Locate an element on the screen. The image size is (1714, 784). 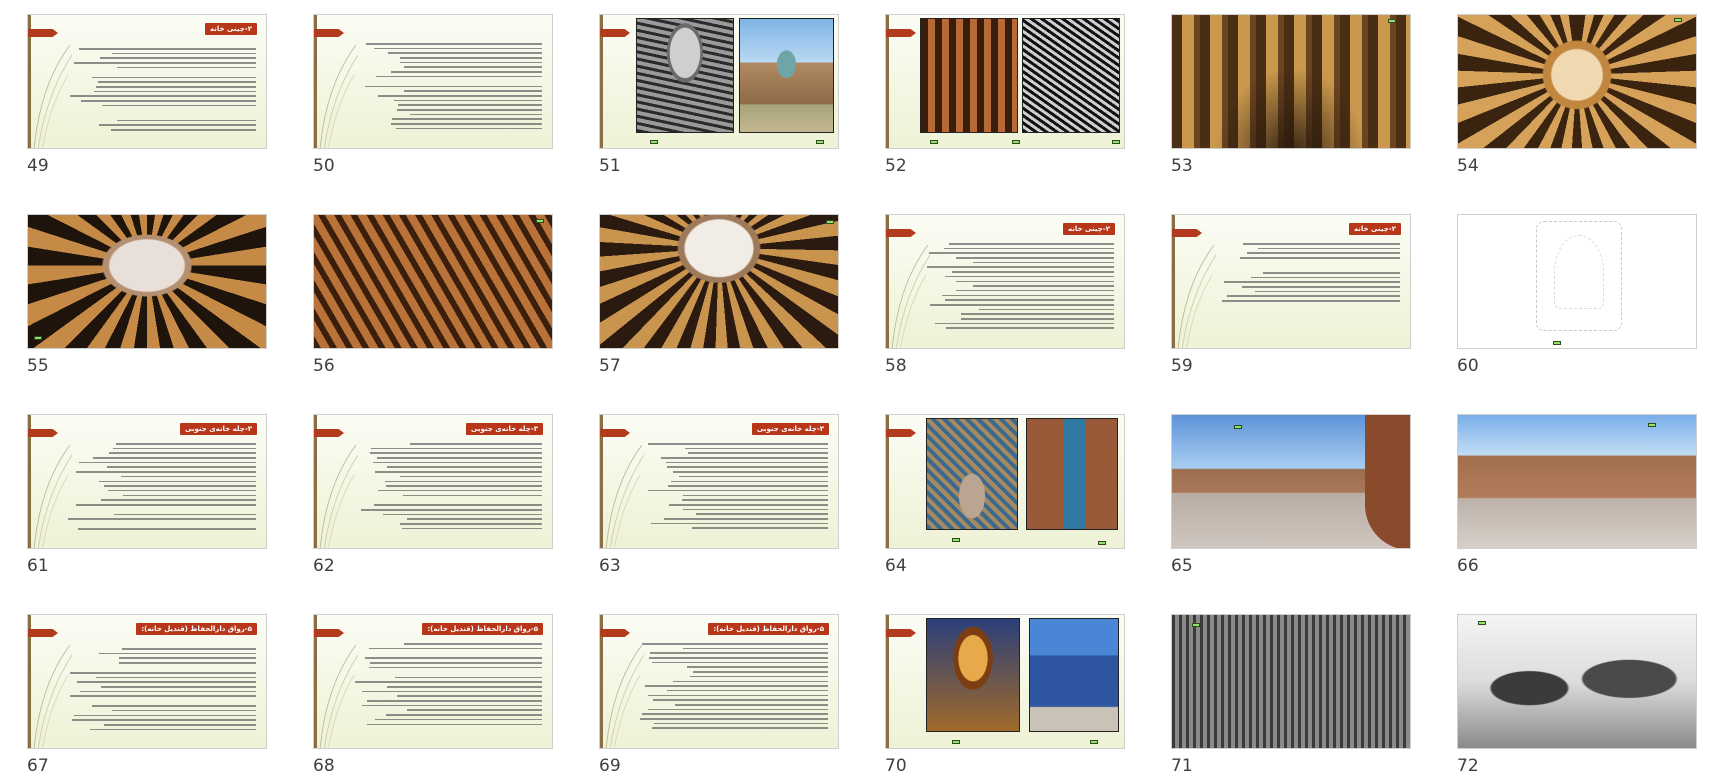
slide-thumbnail-67: ۵-رواق دارالحفاظ (قندیل خانه): is located at coordinates (147, 681).